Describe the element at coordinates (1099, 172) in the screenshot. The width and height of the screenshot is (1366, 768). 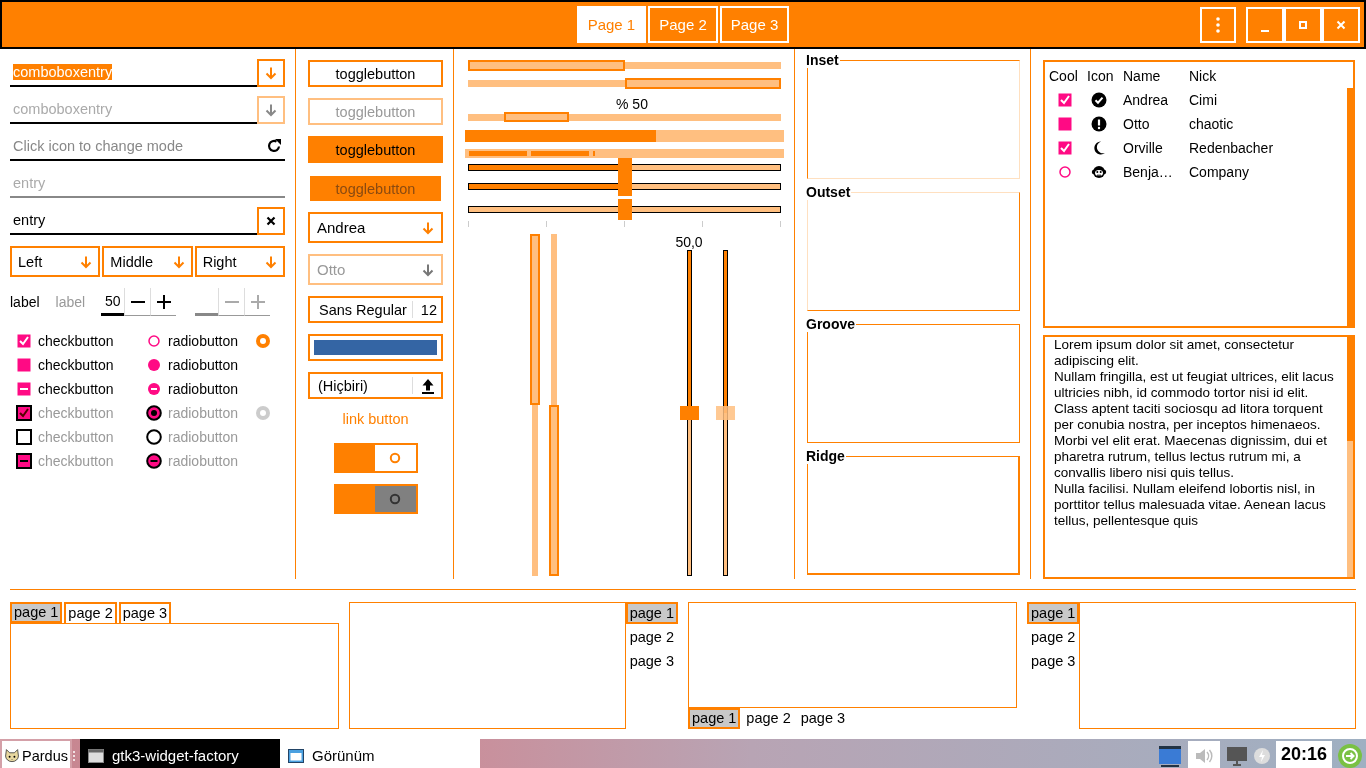
I see `monkey-icon` at that location.